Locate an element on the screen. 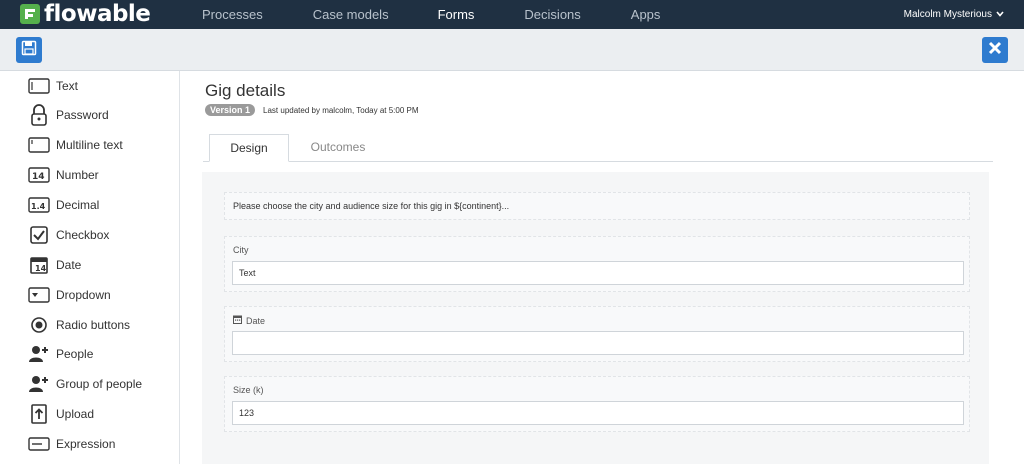  palette-item-multiline-text: Multiline text is located at coordinates (75, 145).